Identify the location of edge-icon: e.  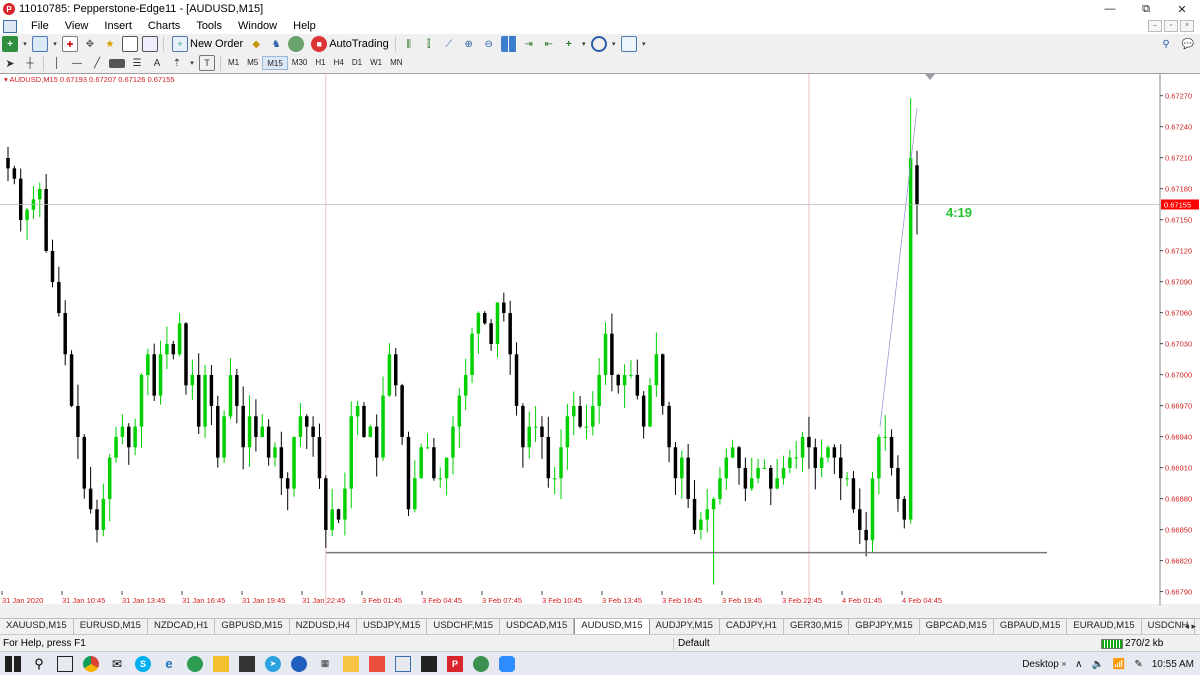
(169, 664).